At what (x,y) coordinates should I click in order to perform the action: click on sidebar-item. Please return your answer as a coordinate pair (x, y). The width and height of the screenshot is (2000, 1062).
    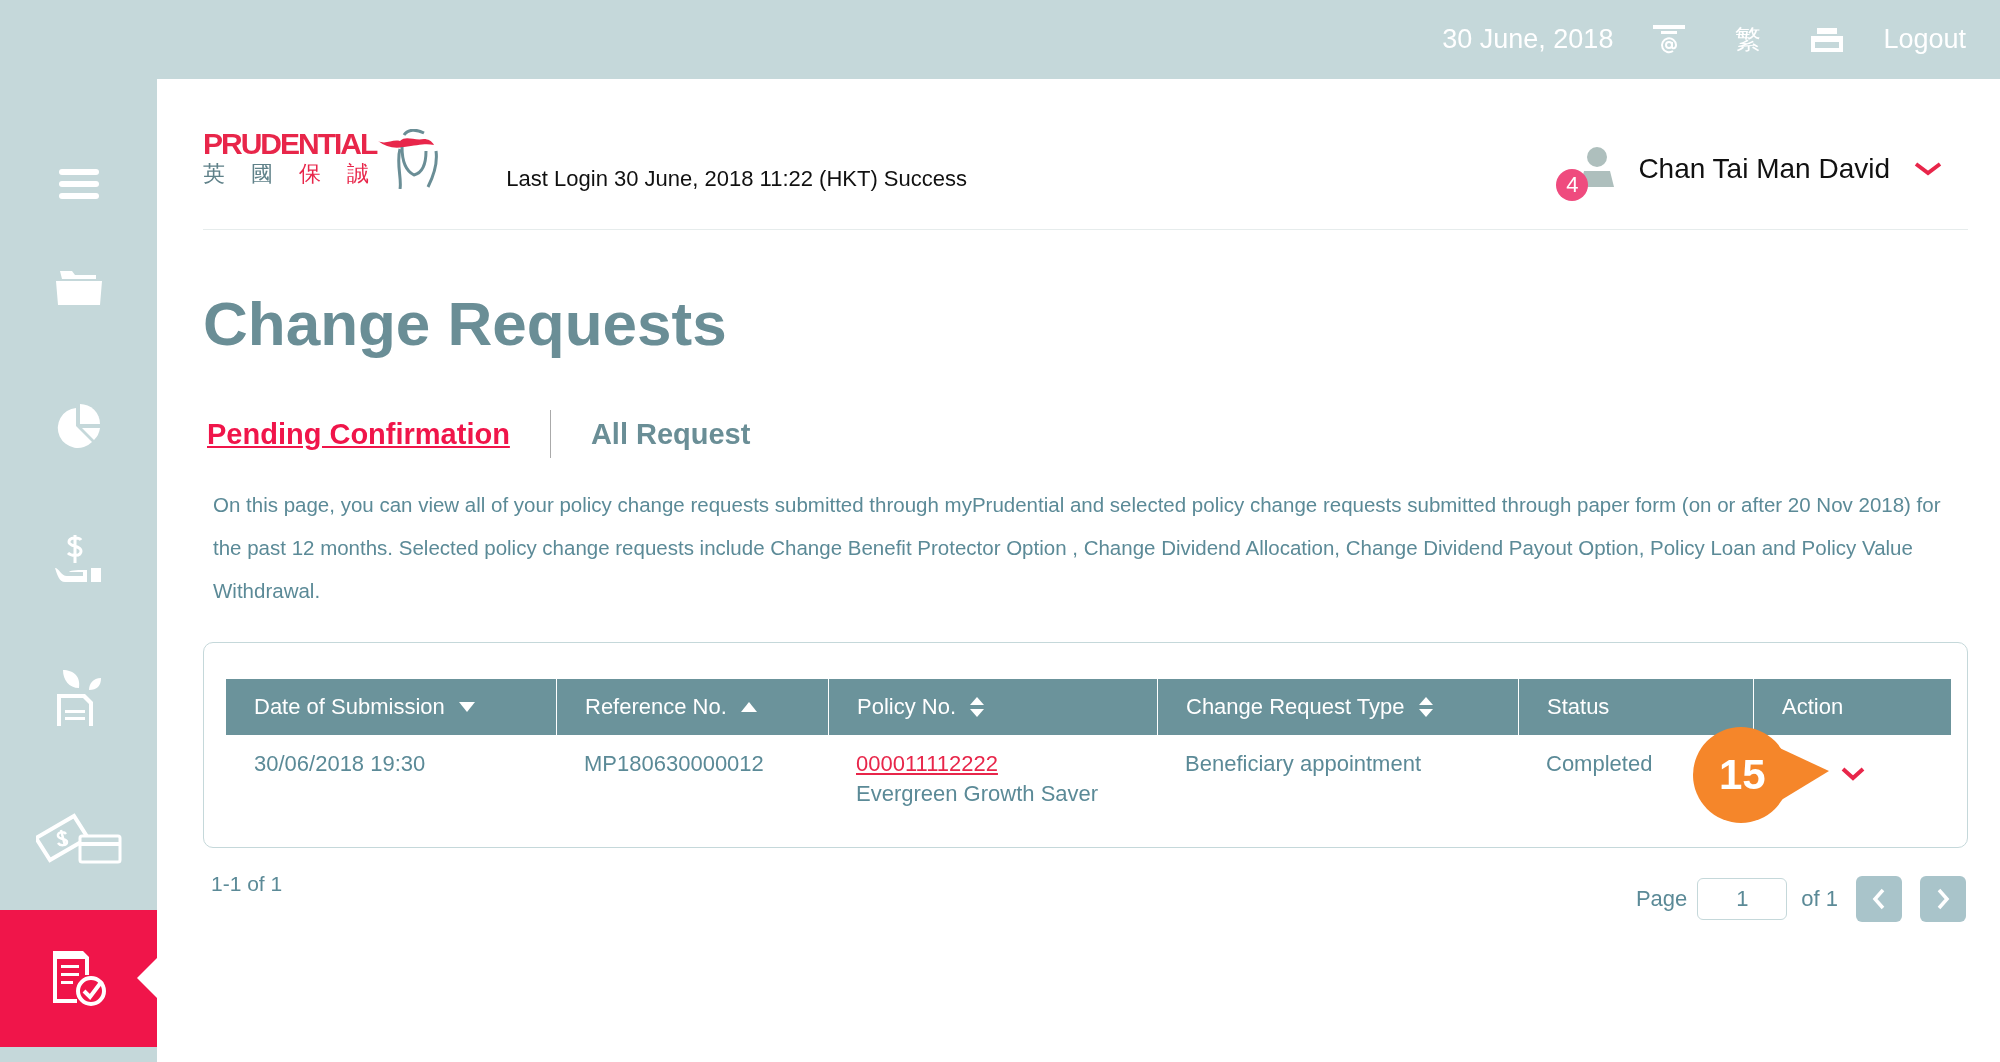
    Looking at the image, I should click on (78, 978).